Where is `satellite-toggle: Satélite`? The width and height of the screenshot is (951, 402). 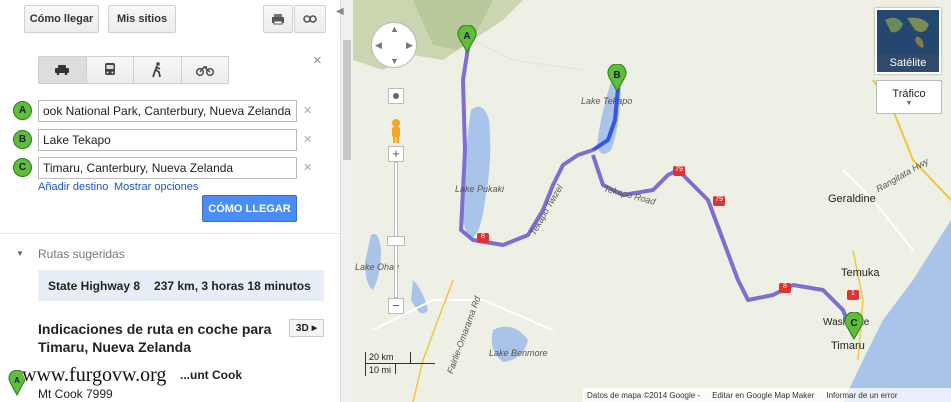 satellite-toggle: Satélite is located at coordinates (908, 41).